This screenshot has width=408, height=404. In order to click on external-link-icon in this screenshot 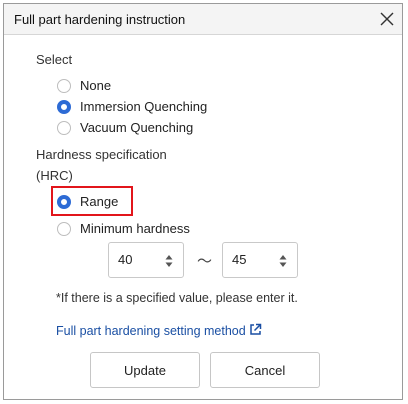, I will do `click(254, 331)`.